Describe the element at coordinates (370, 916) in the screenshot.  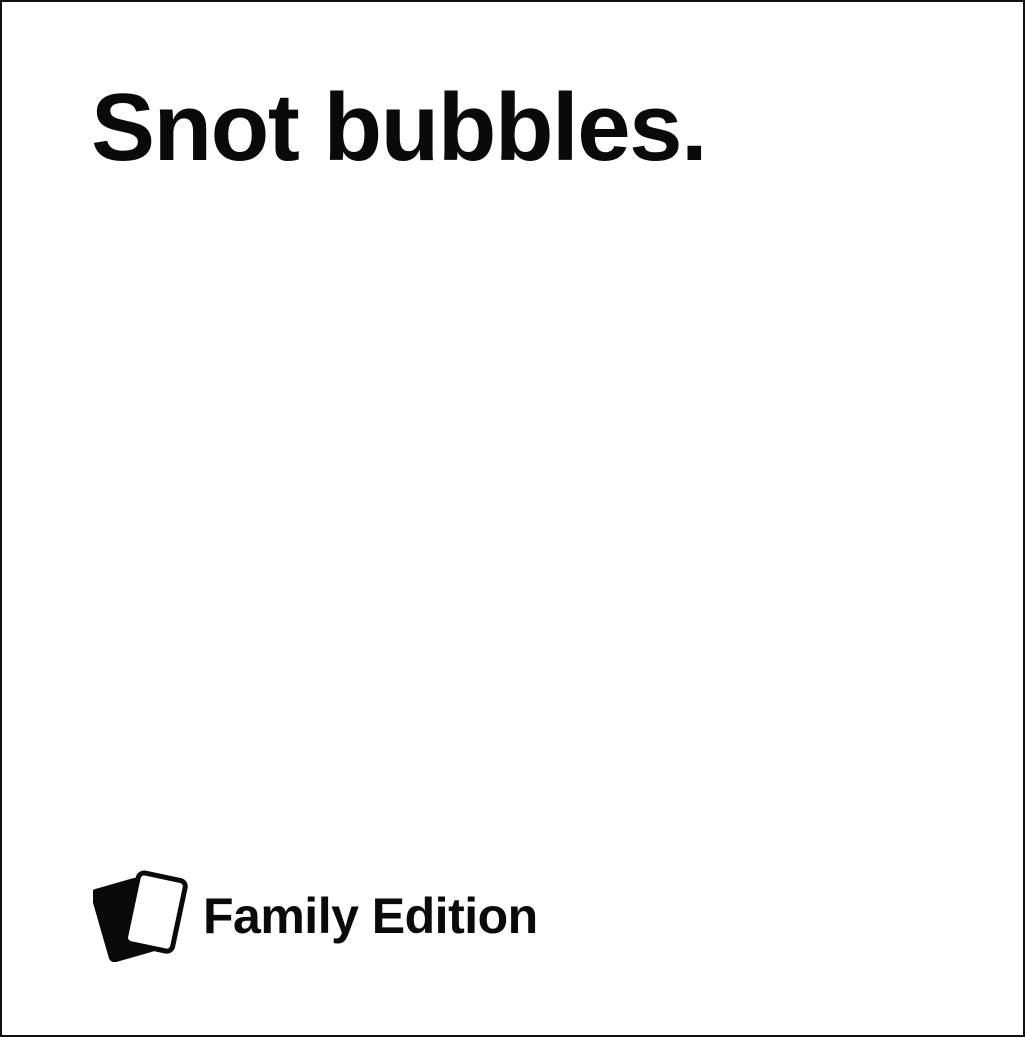
I see `edition-label: Family Edition` at that location.